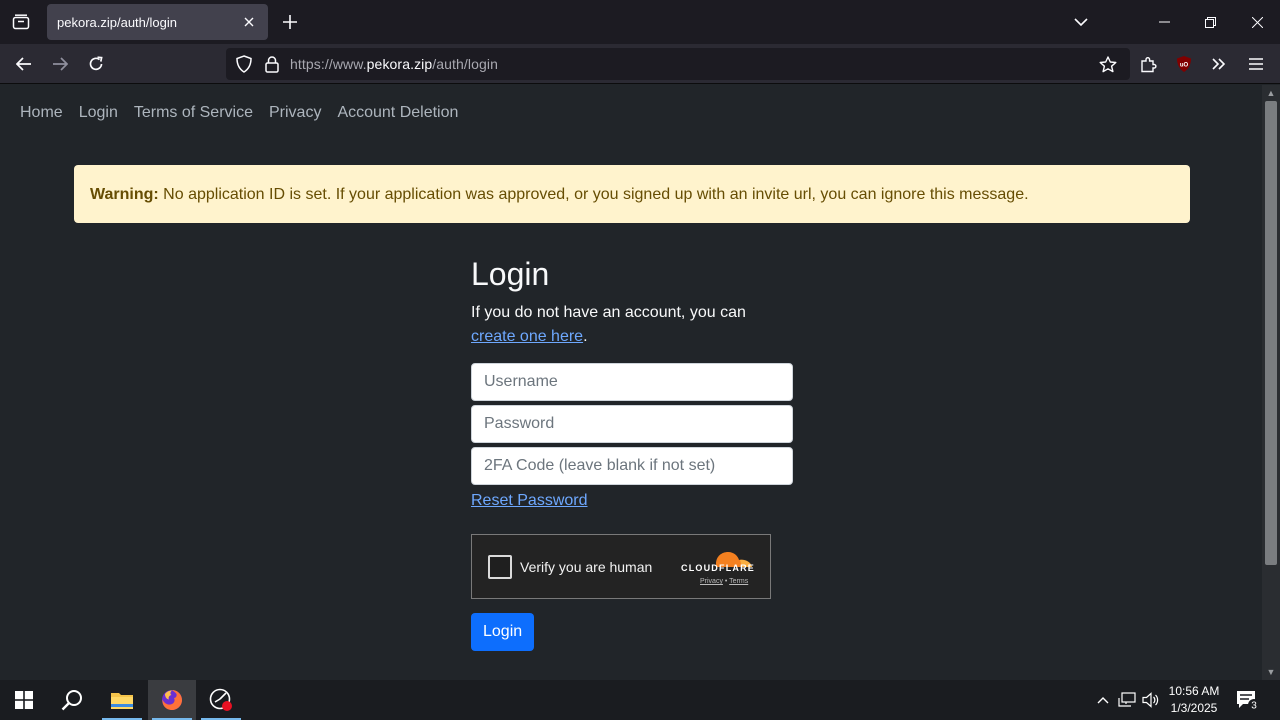 The width and height of the screenshot is (1280, 720). I want to click on nav-link-login: Login, so click(98, 113).